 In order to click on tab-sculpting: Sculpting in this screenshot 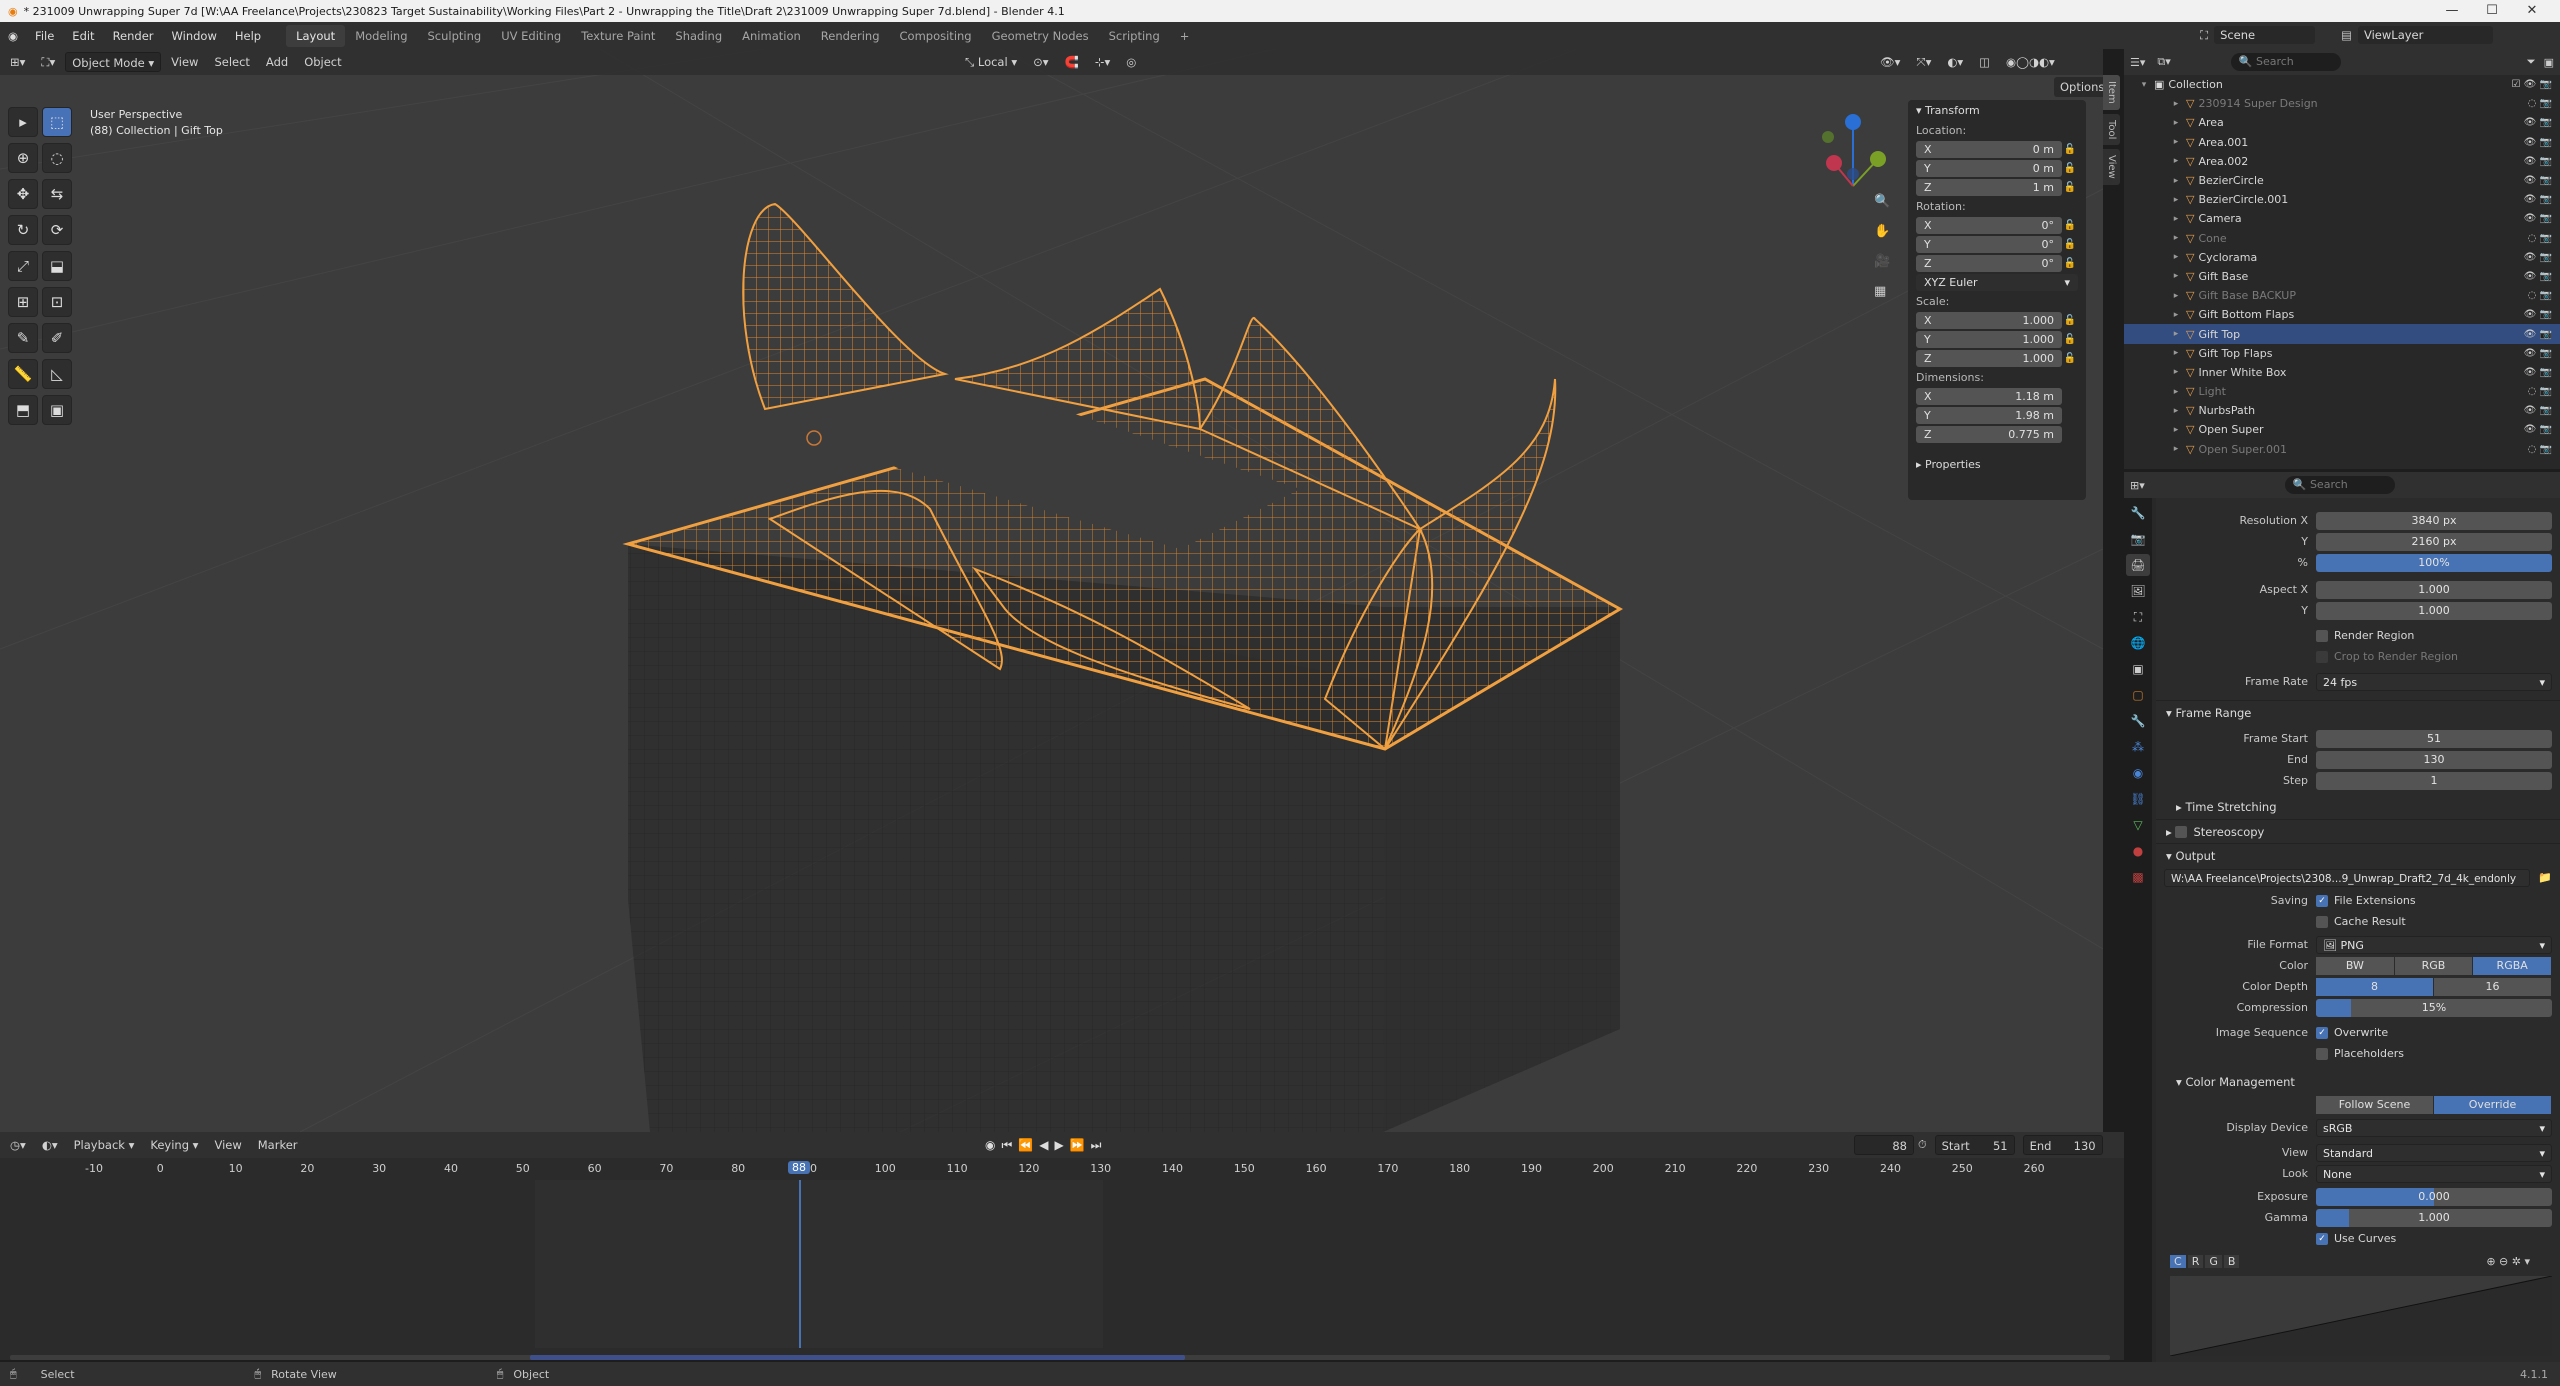, I will do `click(455, 36)`.